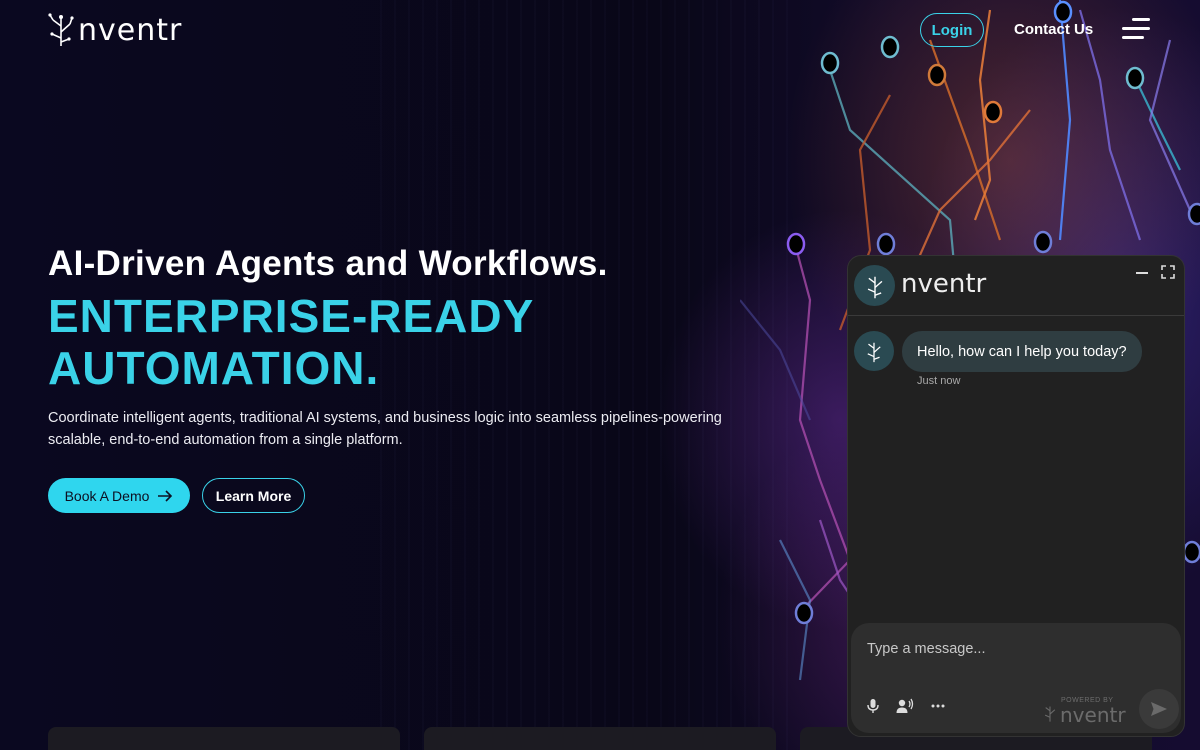 This screenshot has width=1200, height=750. I want to click on send-icon, so click(1159, 709).